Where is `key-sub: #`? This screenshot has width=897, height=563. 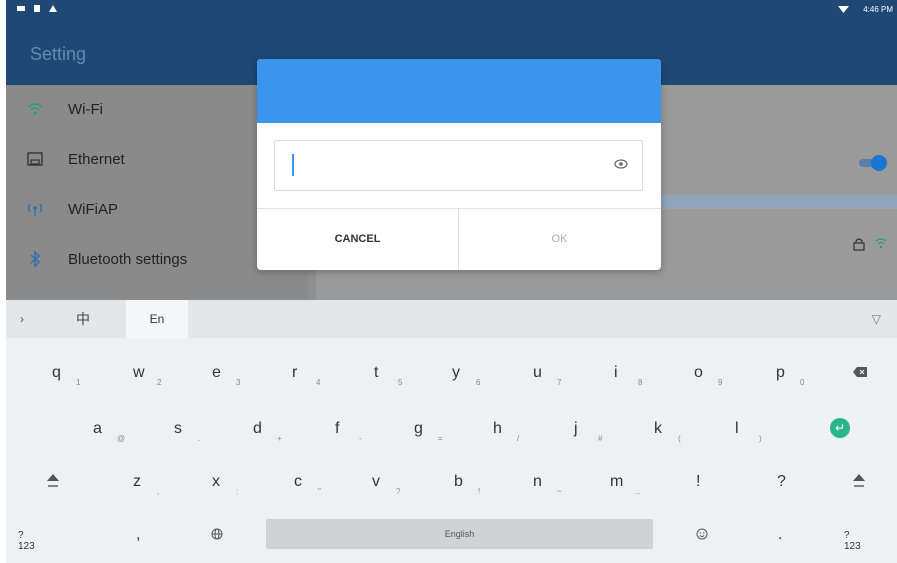 key-sub: # is located at coordinates (600, 438).